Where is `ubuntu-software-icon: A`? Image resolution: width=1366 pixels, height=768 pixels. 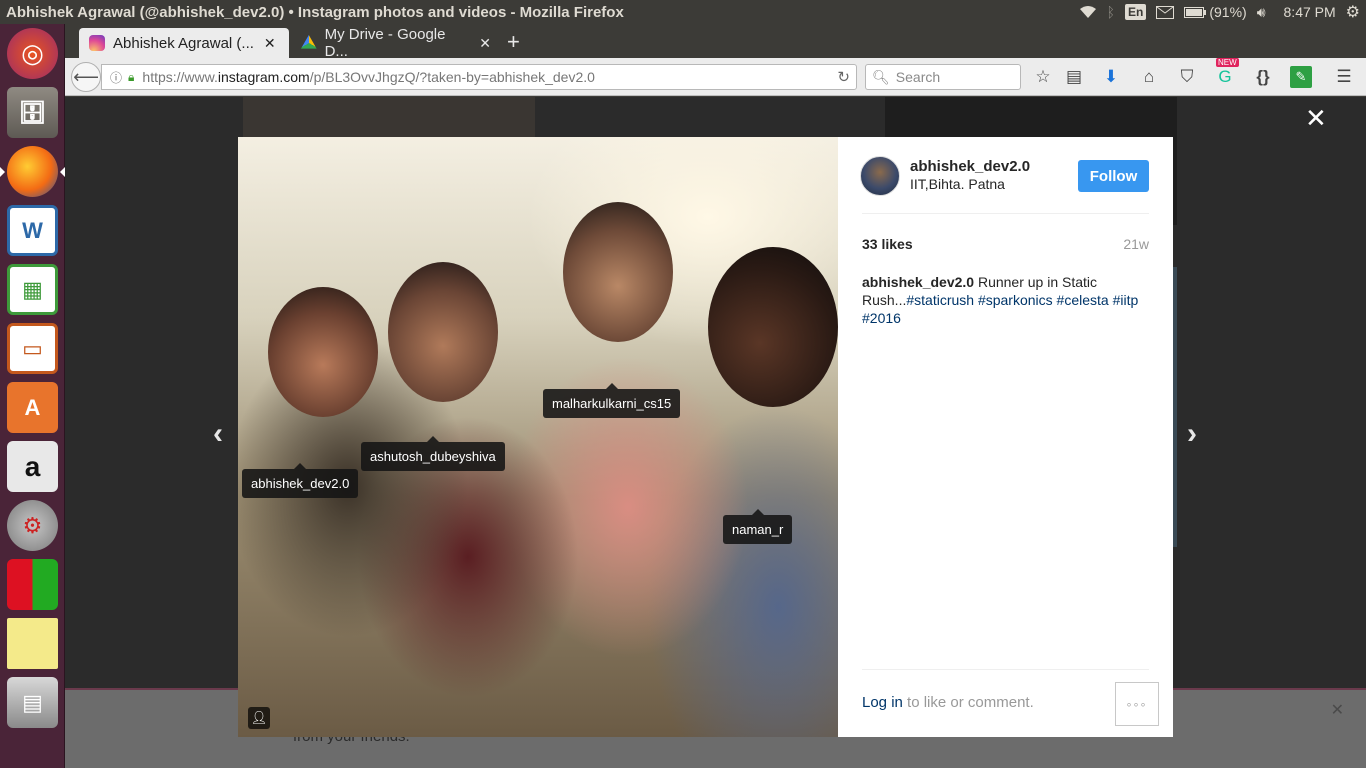 ubuntu-software-icon: A is located at coordinates (32, 407).